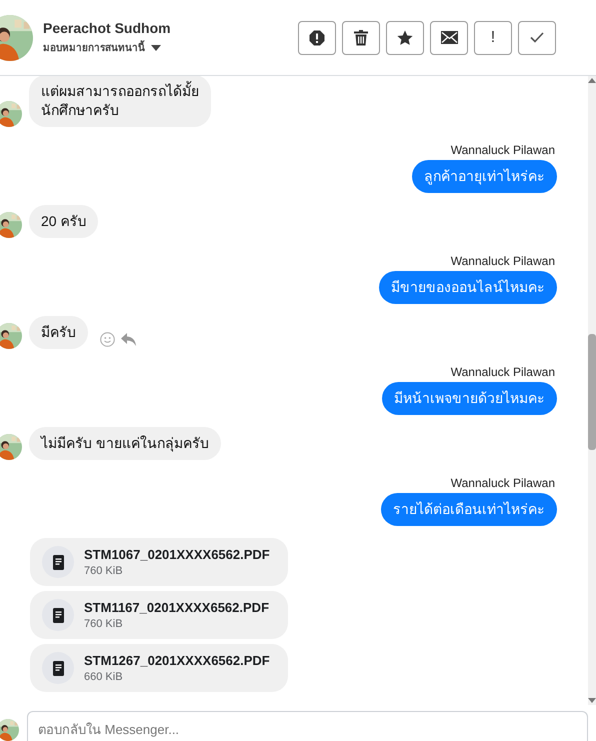 This screenshot has width=596, height=741. I want to click on scroll-down-icon, so click(592, 701).